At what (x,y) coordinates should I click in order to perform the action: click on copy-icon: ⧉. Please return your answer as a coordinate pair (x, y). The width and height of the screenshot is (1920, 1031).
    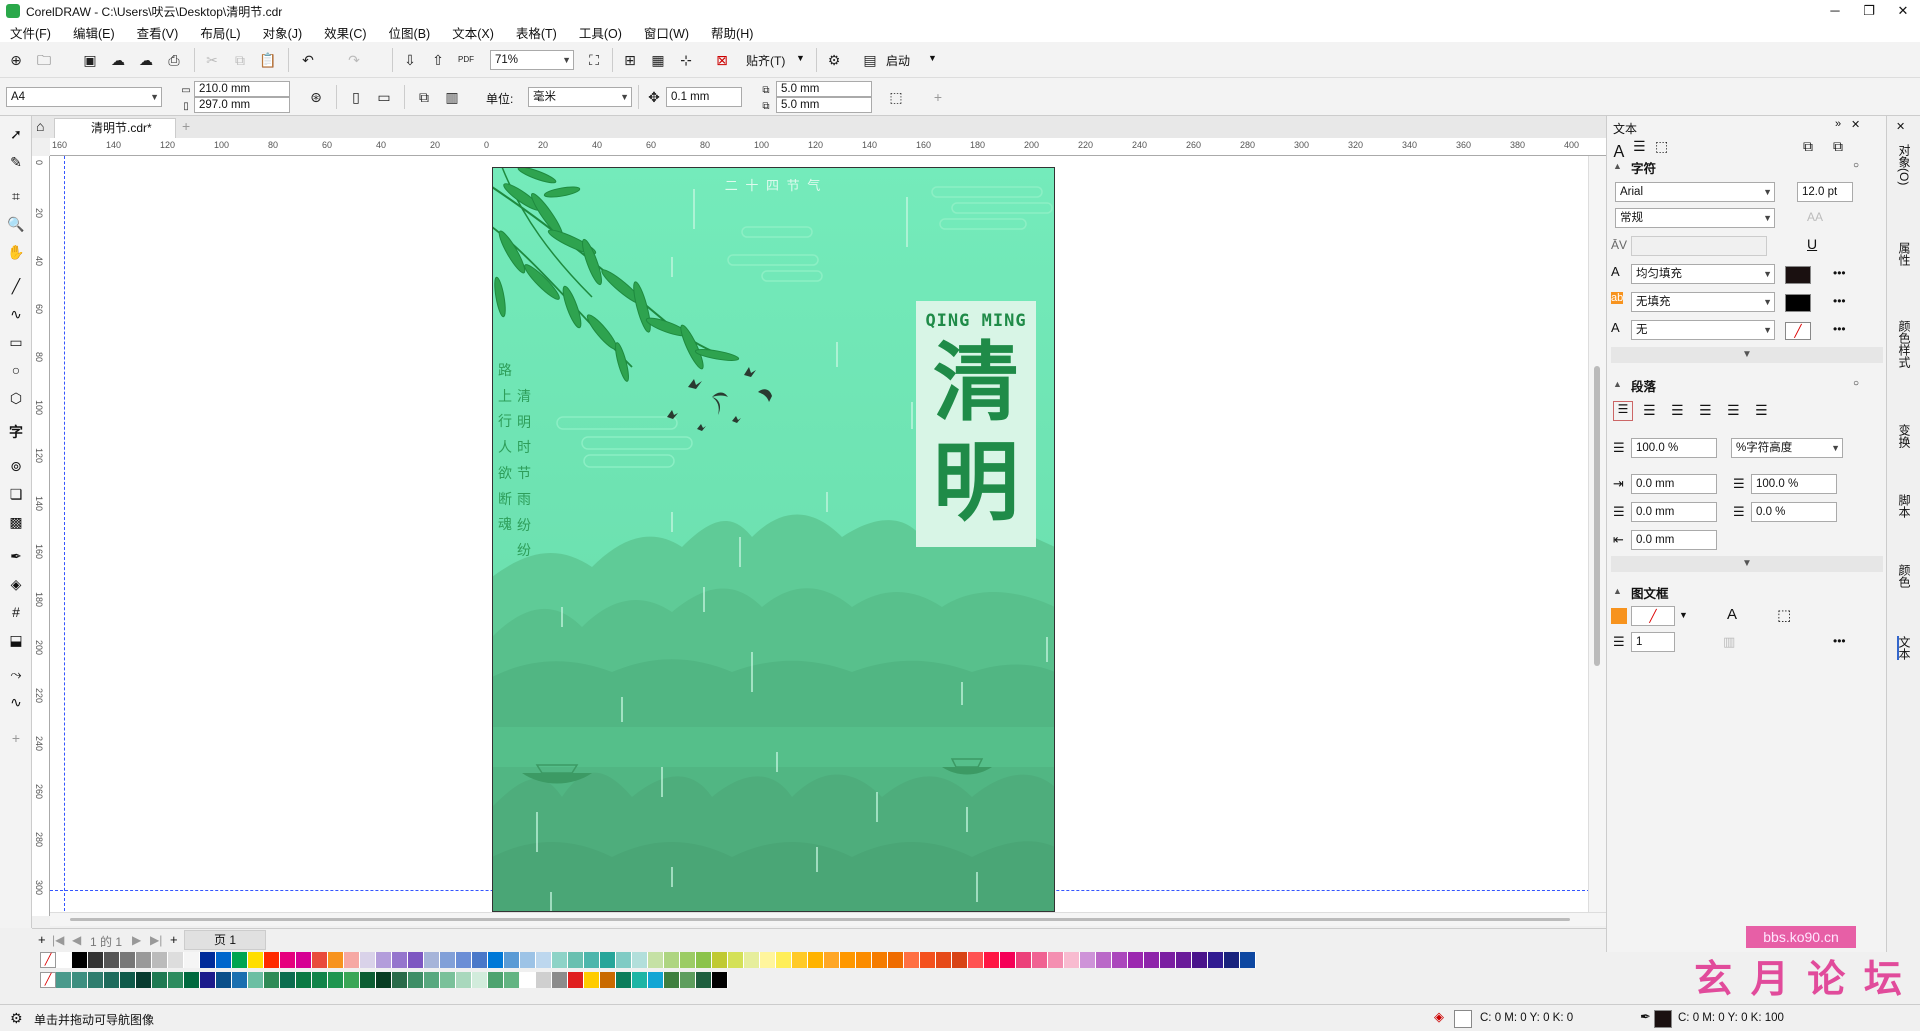
    Looking at the image, I should click on (240, 60).